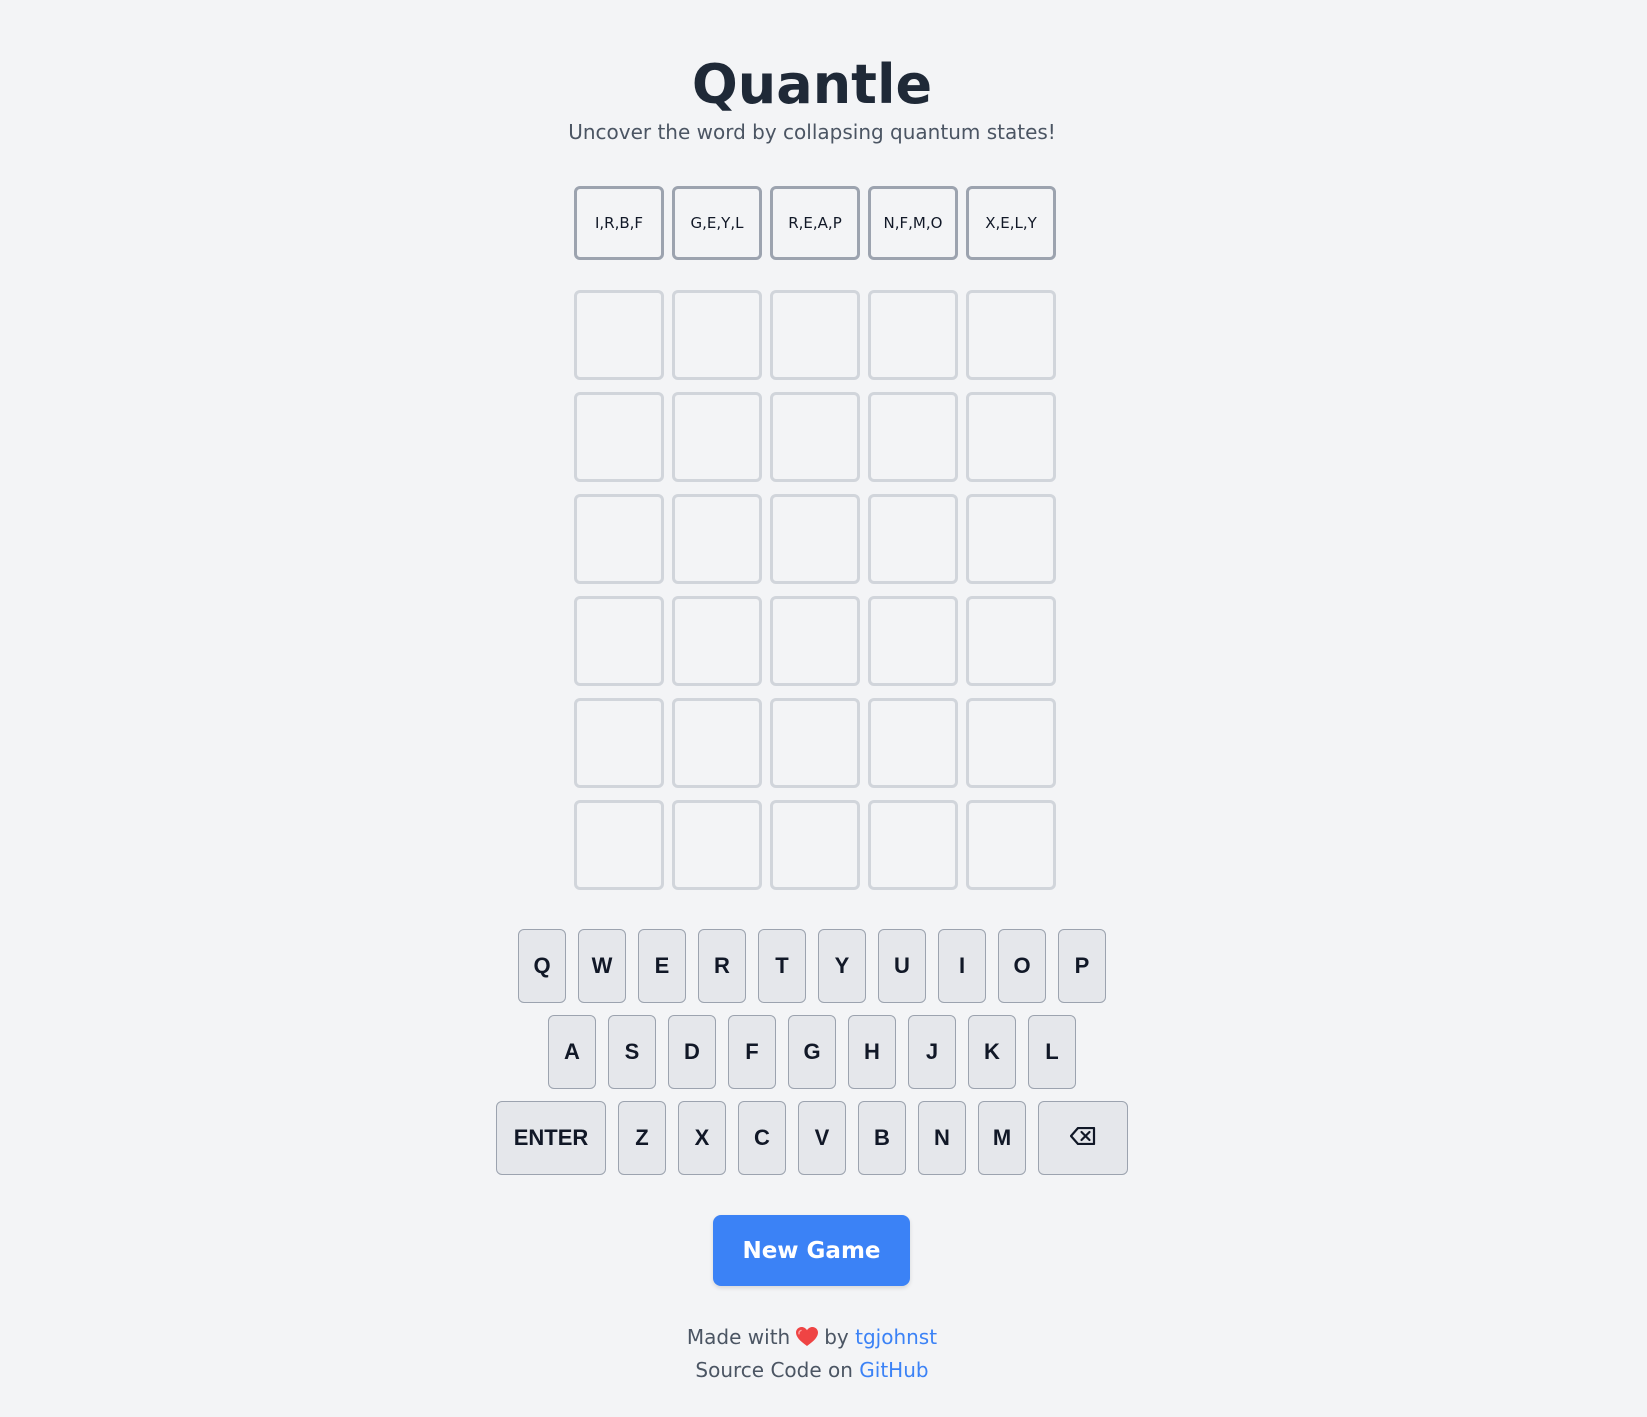  I want to click on quantum-state-tile: N,F,M,O, so click(913, 223).